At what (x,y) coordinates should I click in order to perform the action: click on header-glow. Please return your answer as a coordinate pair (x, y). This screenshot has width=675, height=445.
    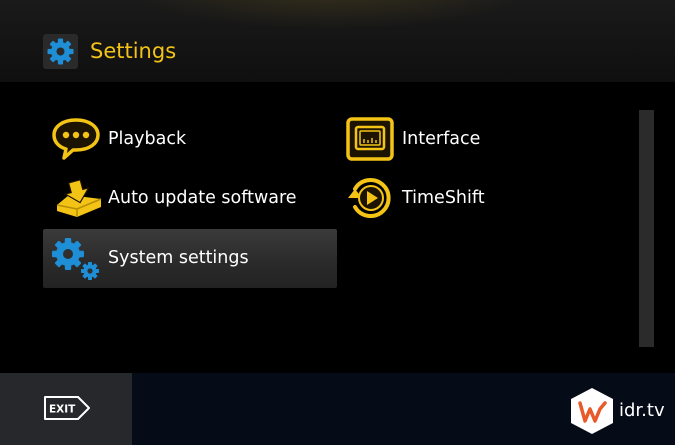
    Looking at the image, I should click on (330, 15).